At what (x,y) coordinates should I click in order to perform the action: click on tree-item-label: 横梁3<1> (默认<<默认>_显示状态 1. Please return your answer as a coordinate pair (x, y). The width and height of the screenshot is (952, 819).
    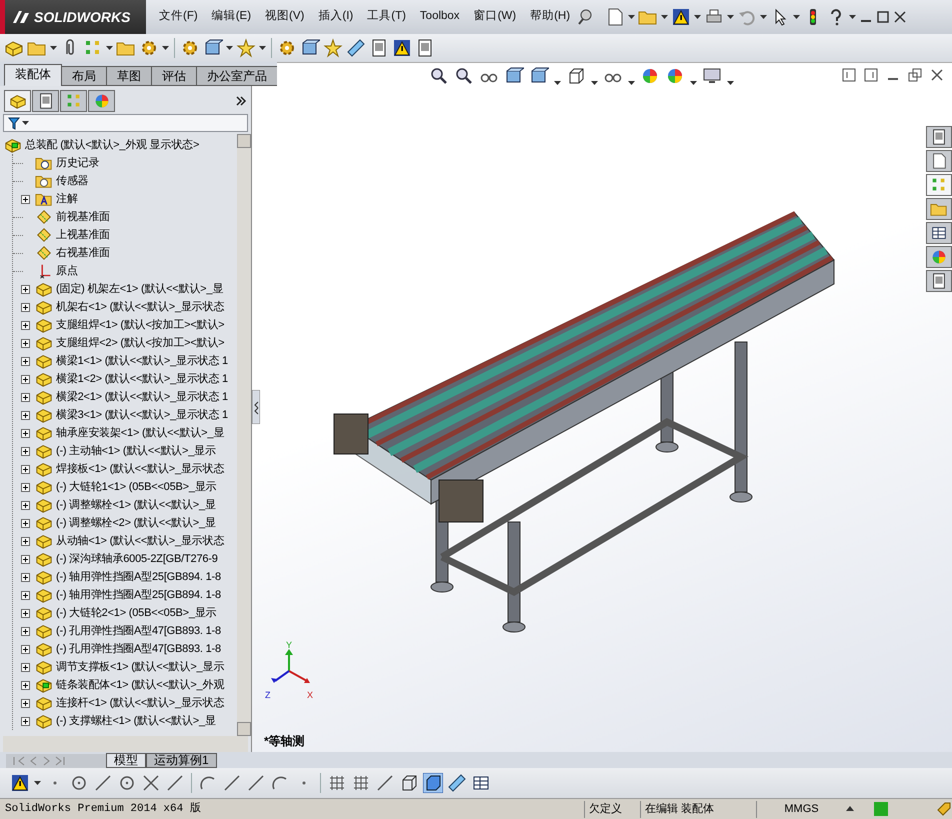
    Looking at the image, I should click on (140, 415).